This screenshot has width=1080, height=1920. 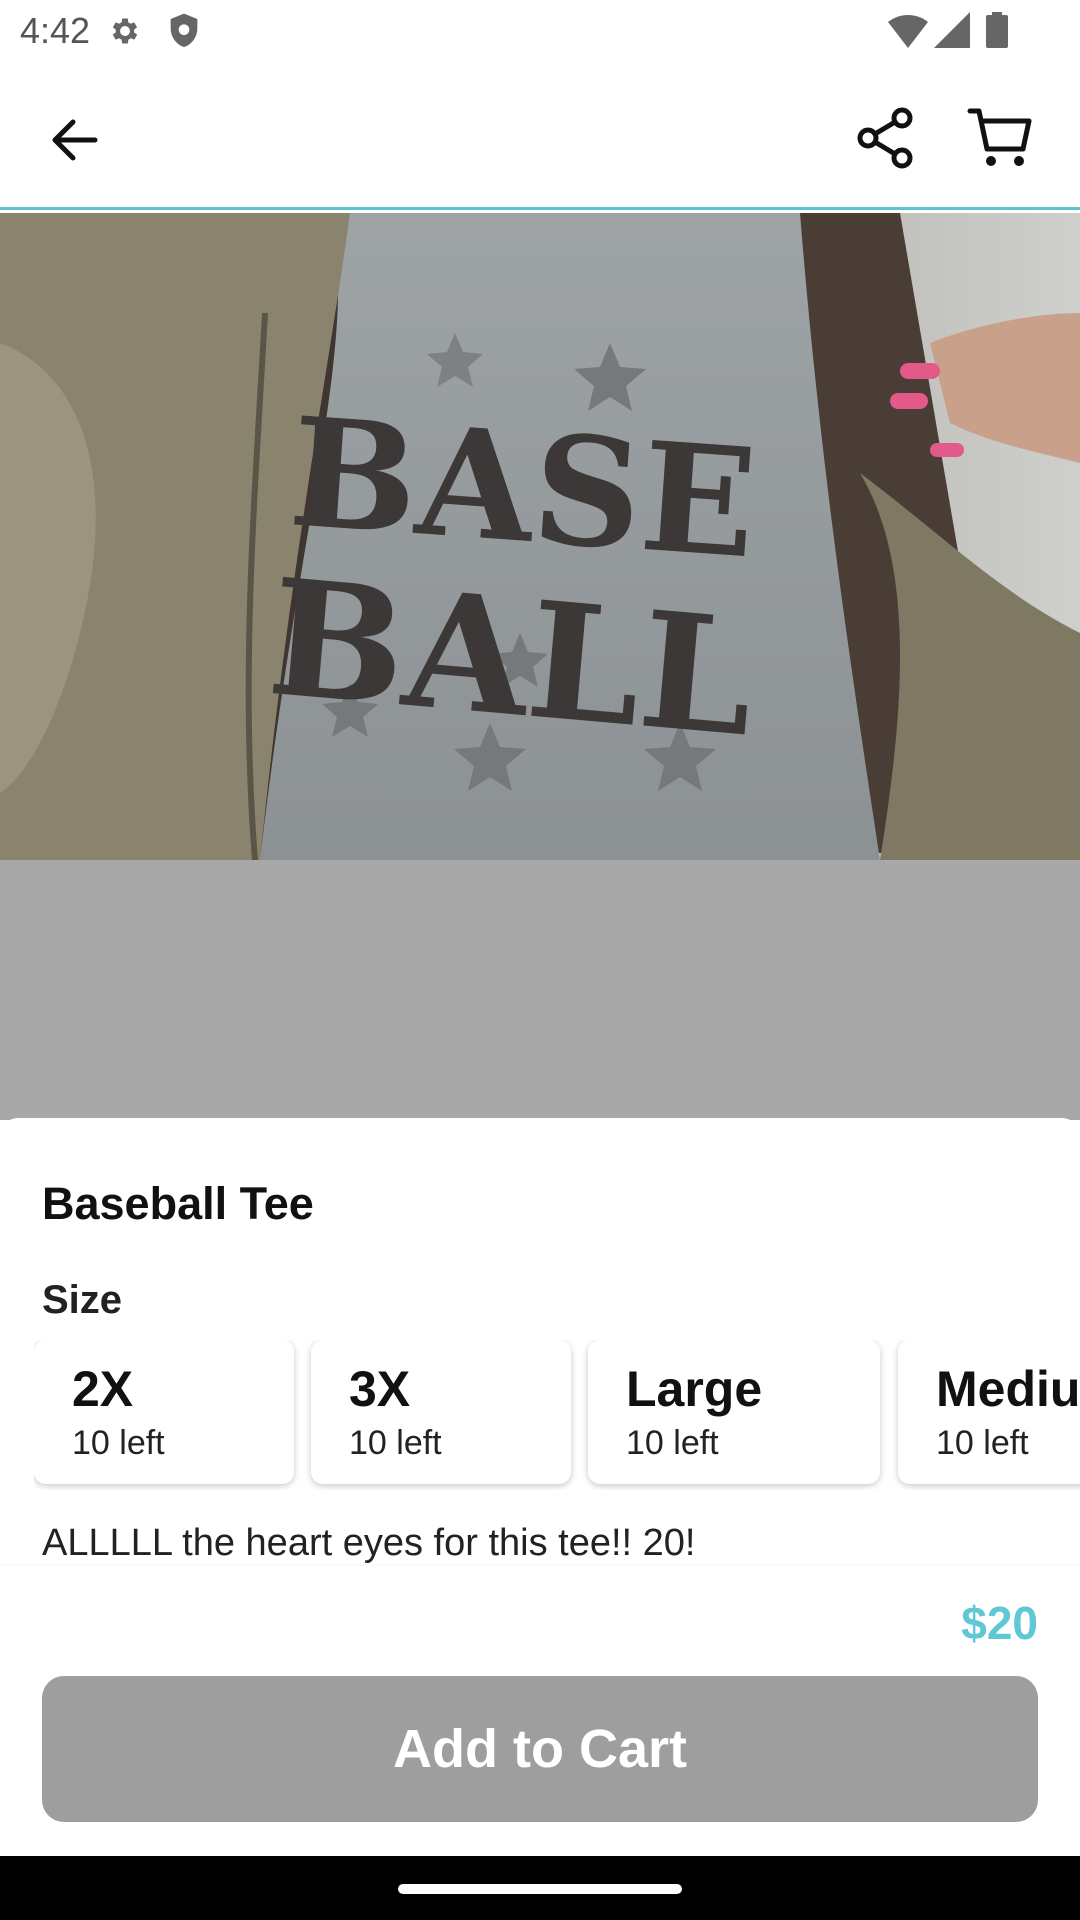 I want to click on cart-button, so click(x=1000, y=138).